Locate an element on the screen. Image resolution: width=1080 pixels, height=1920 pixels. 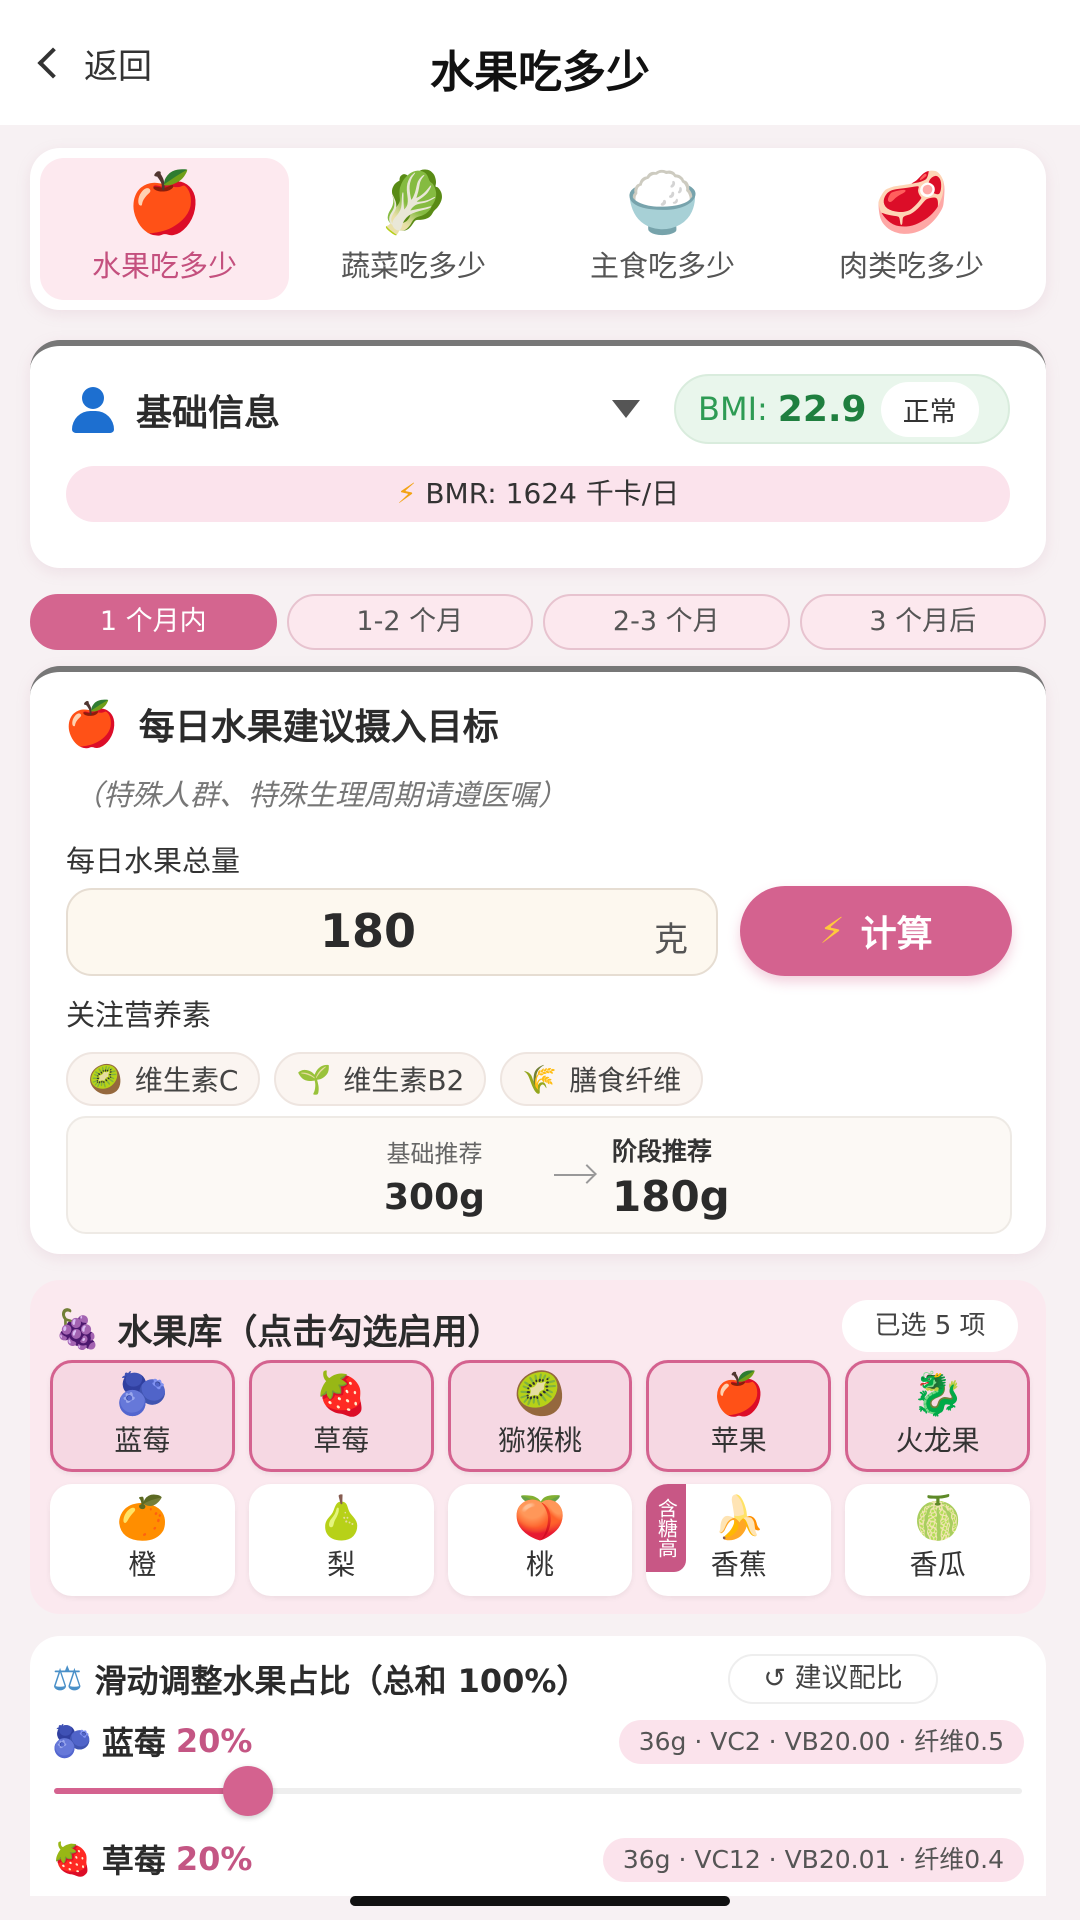
fruit-name: 草莓 is located at coordinates (341, 1440).